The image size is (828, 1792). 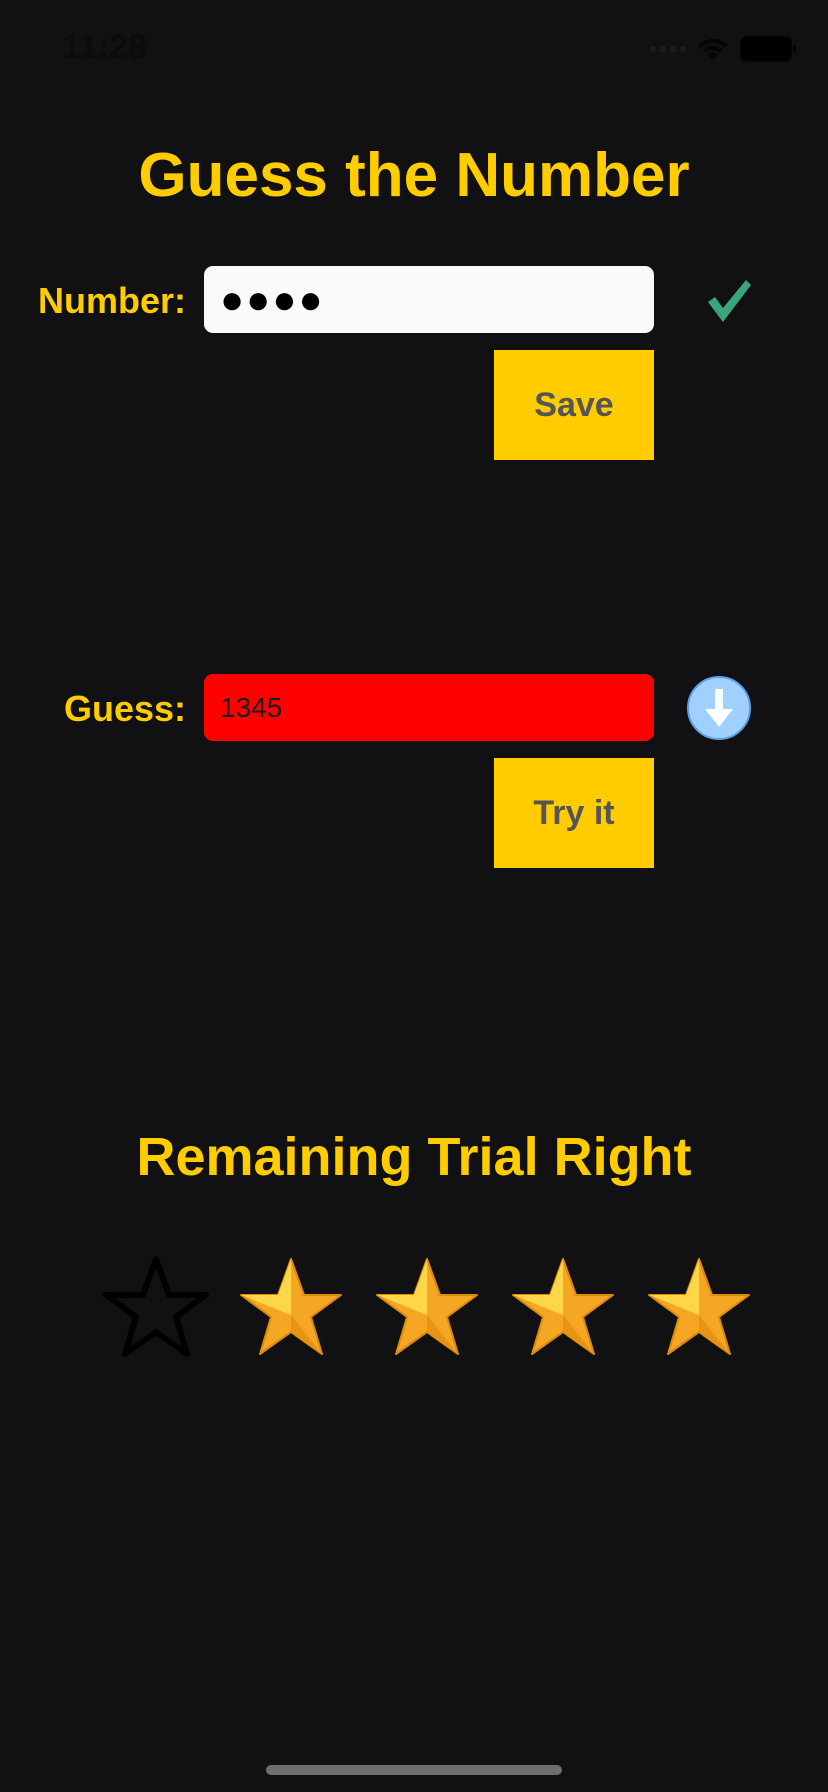 What do you see at coordinates (124, 708) in the screenshot?
I see `guess-label: Guess:` at bounding box center [124, 708].